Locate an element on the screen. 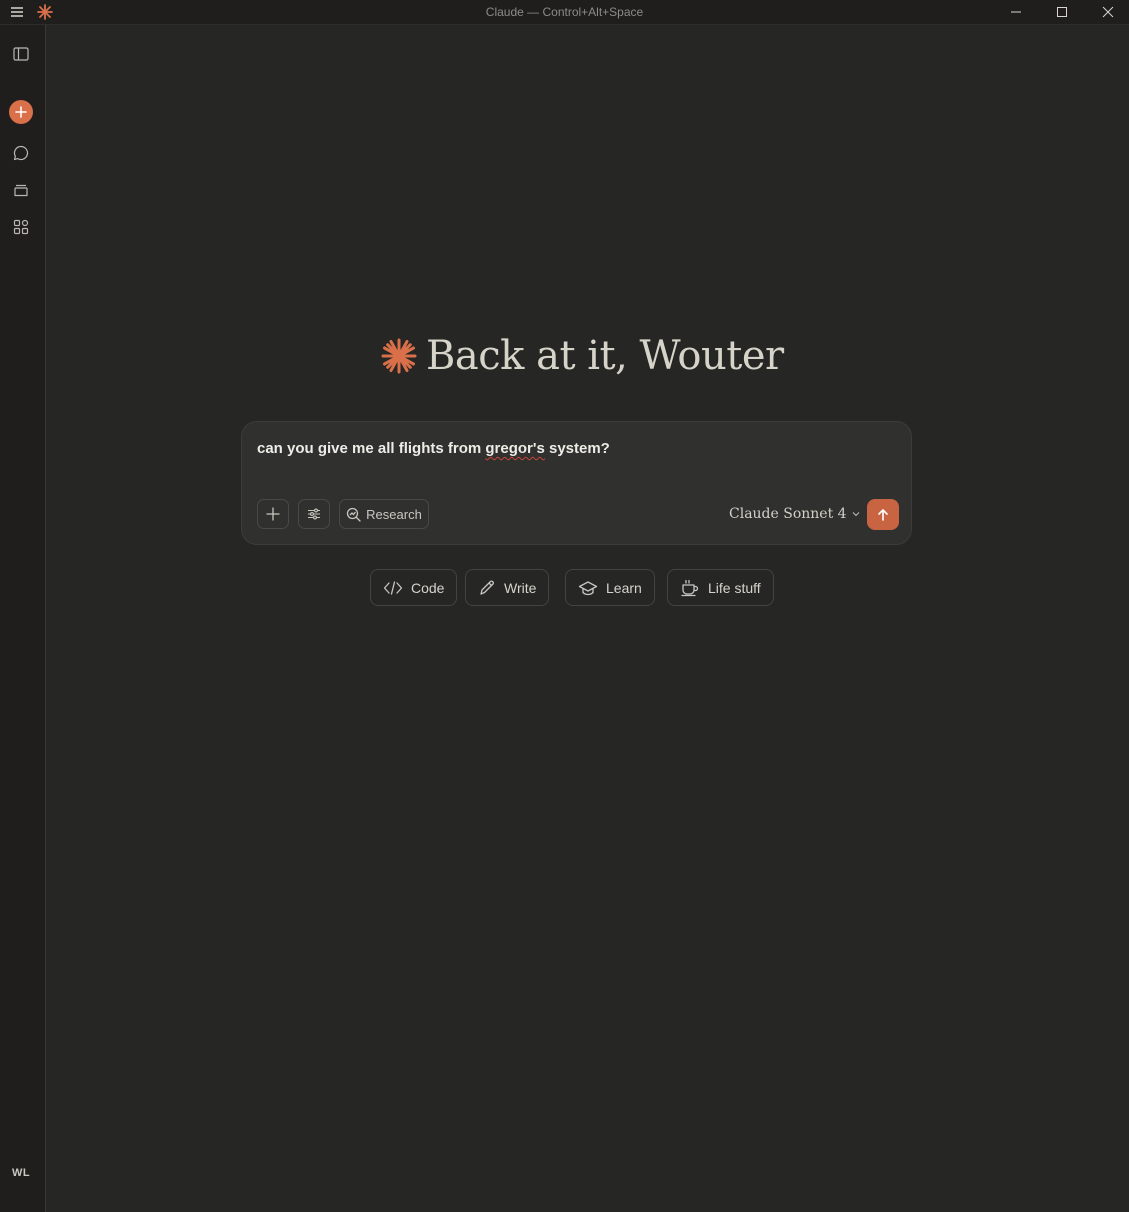  chip-label: Code is located at coordinates (428, 587).